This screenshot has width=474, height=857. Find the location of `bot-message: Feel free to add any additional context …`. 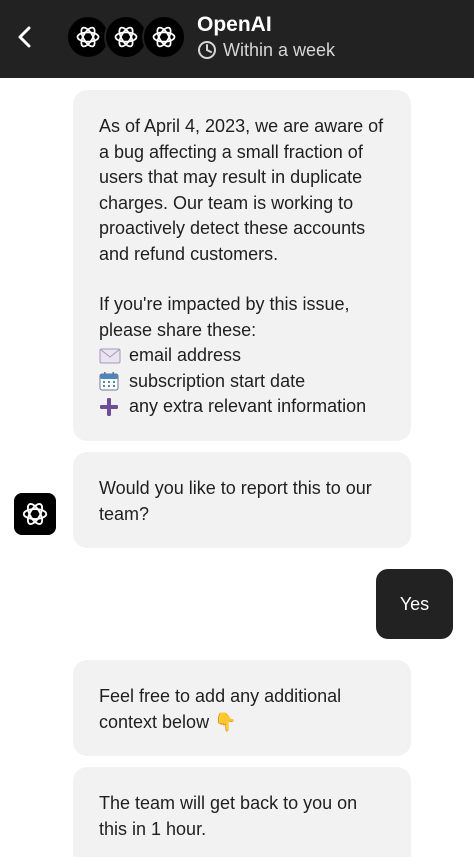

bot-message: Feel free to add any additional context … is located at coordinates (242, 708).